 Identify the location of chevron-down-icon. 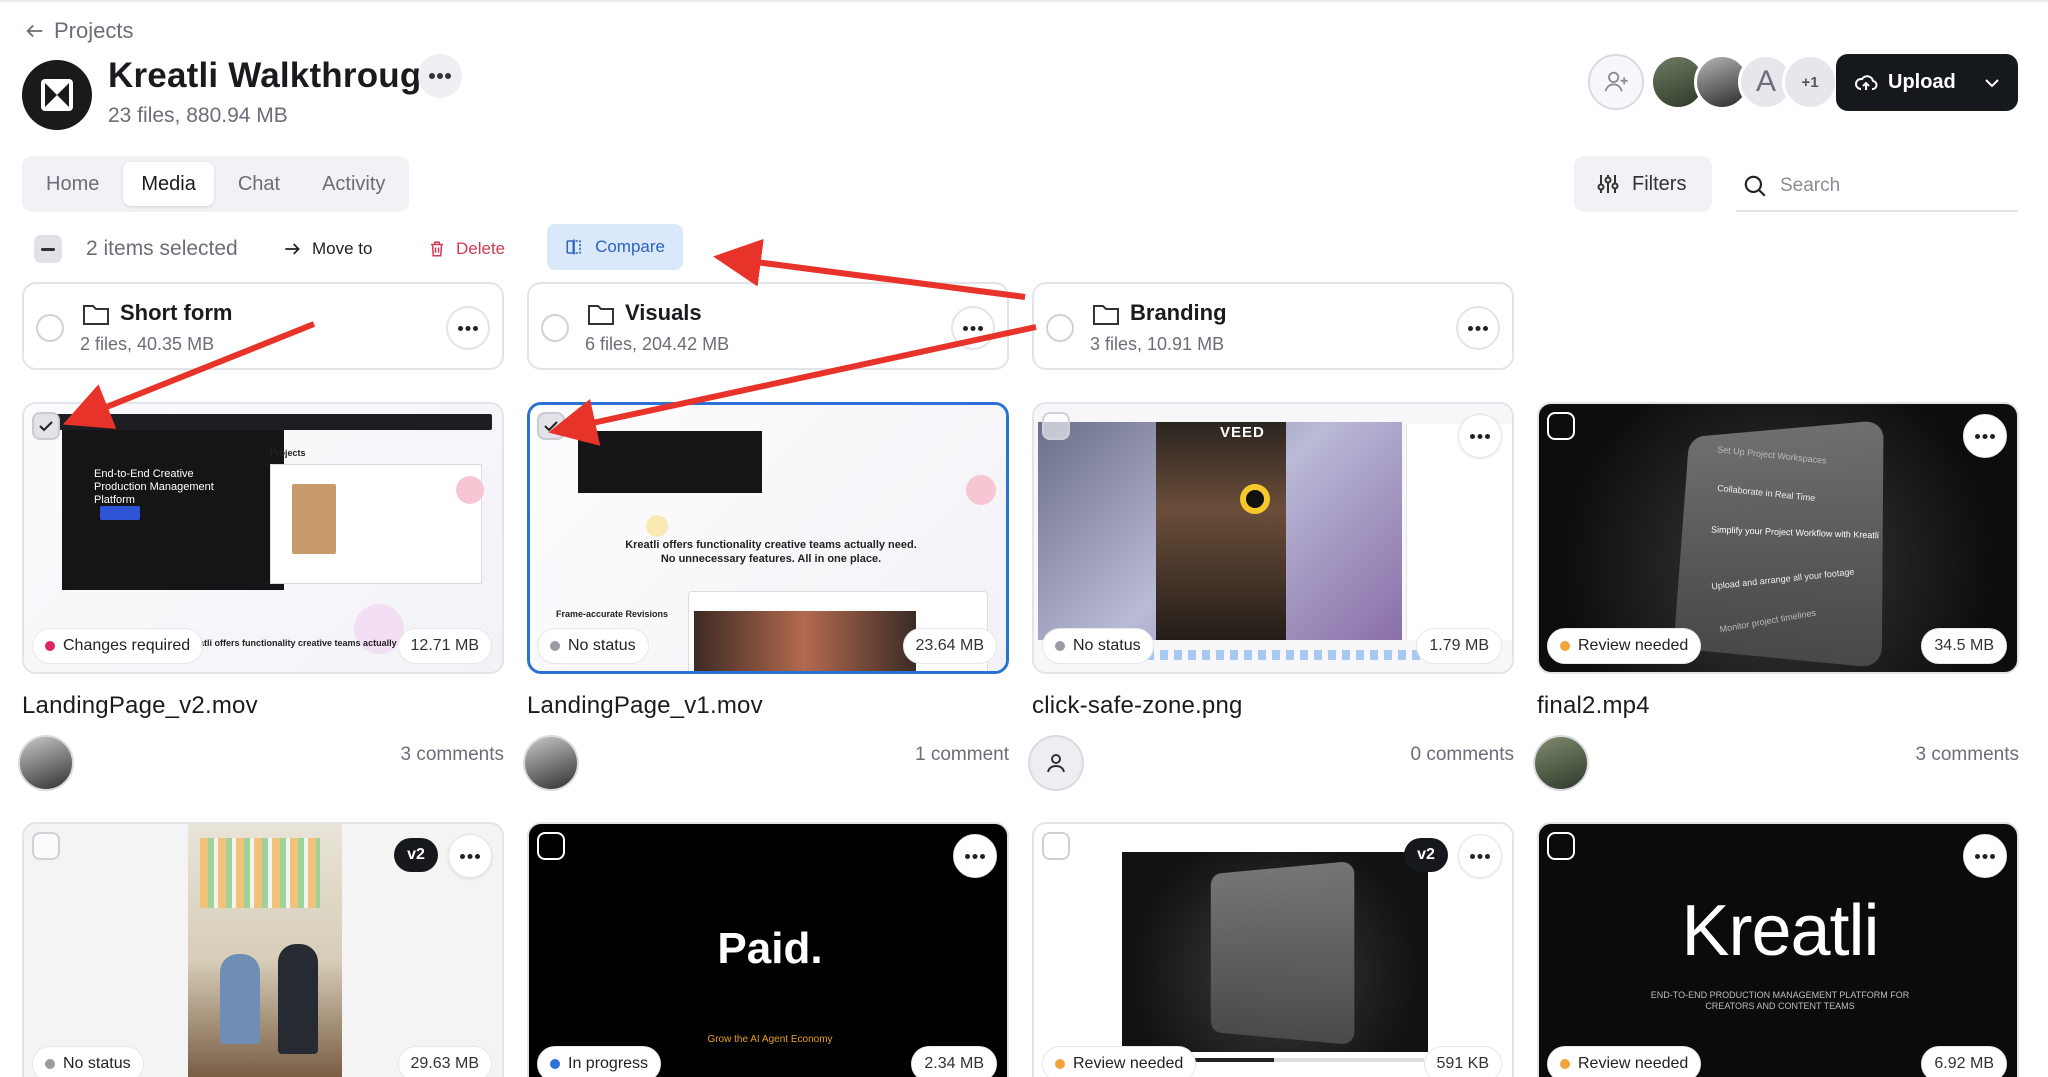
(1992, 83).